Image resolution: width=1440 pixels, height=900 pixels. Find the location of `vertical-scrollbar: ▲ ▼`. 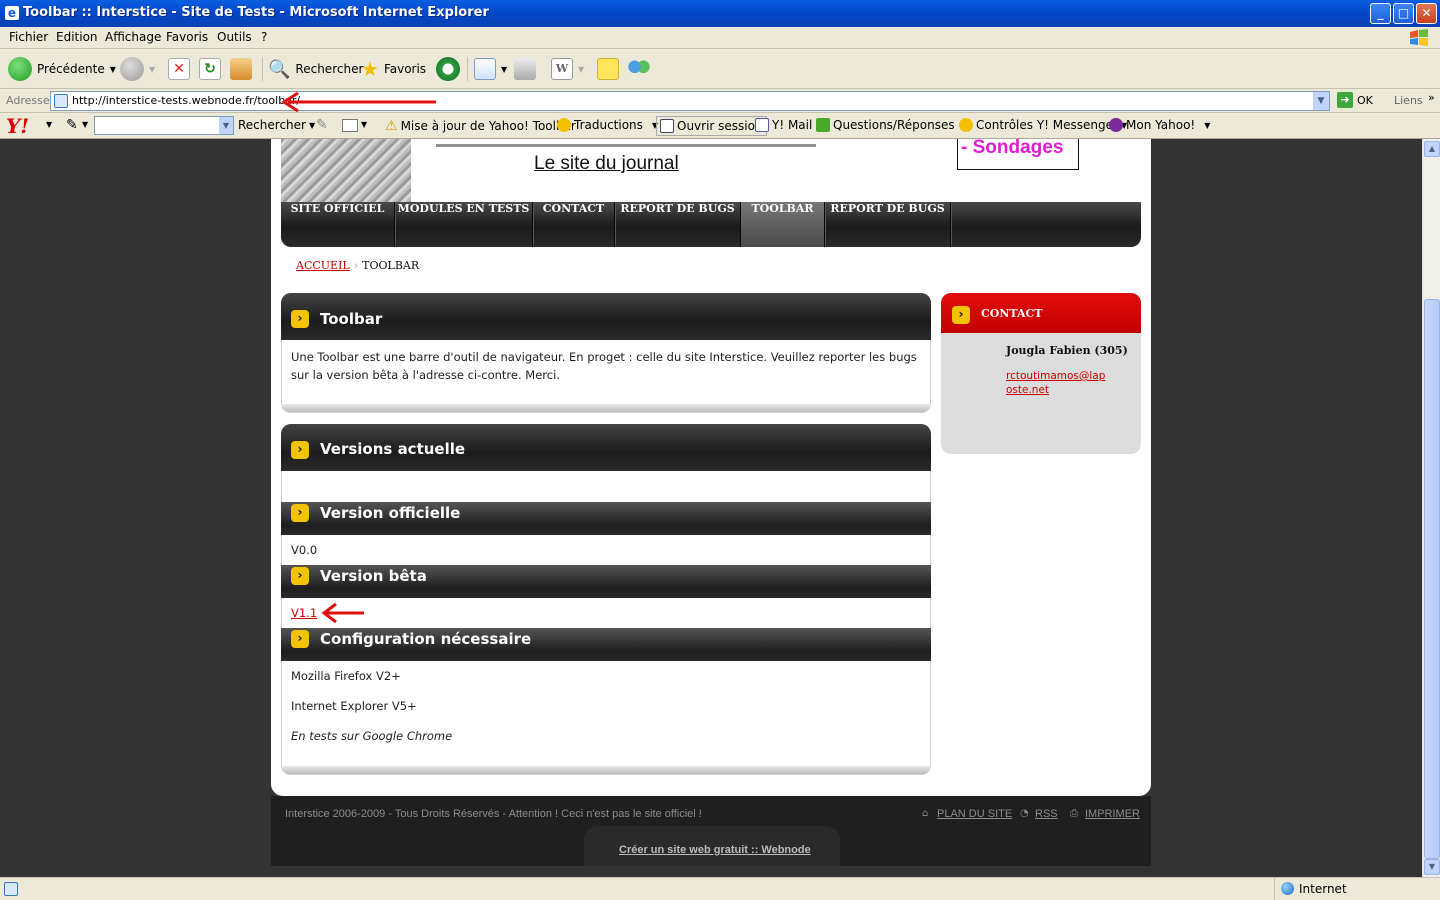

vertical-scrollbar: ▲ ▼ is located at coordinates (1431, 508).